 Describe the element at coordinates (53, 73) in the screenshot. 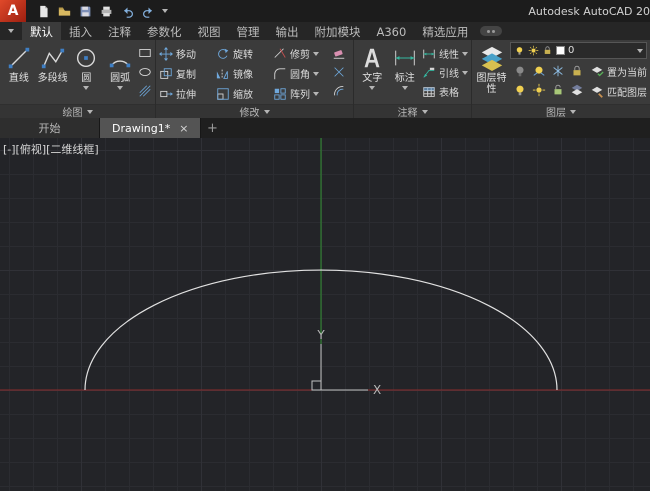

I see `polyline-button: 多段线` at that location.